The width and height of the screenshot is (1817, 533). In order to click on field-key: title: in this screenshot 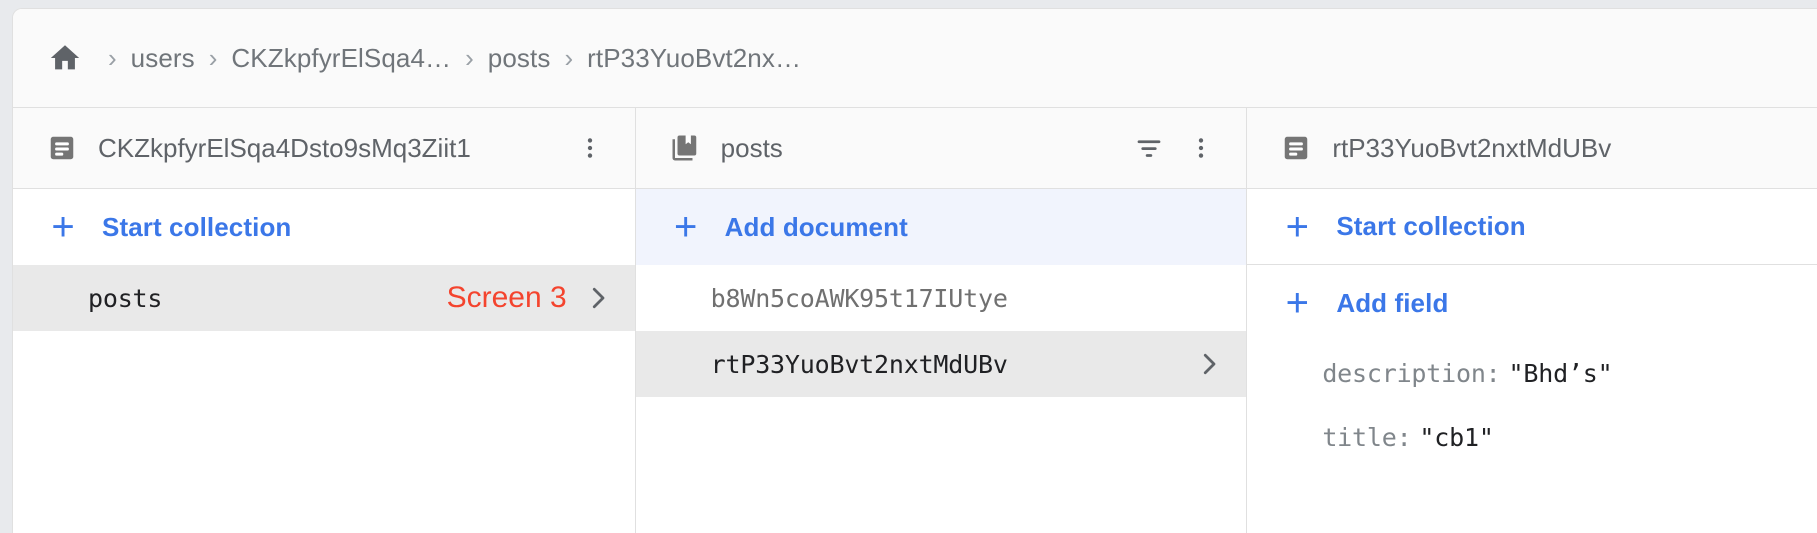, I will do `click(1367, 437)`.